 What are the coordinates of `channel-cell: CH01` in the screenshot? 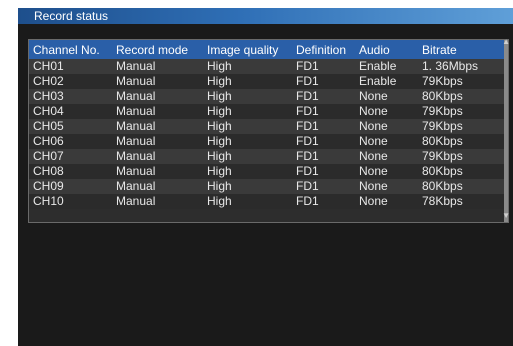 It's located at (70, 66).